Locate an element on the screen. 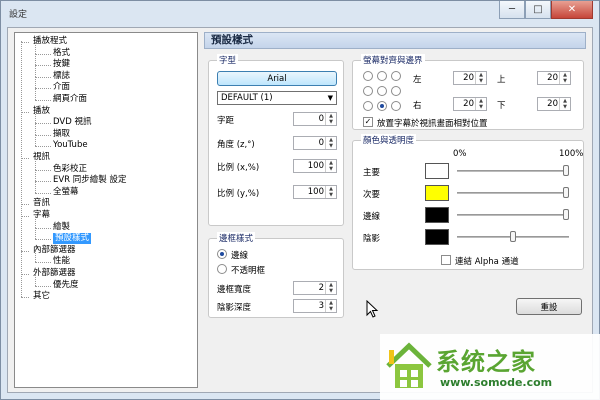 The image size is (600, 400). close-button: ✕ is located at coordinates (572, 10).